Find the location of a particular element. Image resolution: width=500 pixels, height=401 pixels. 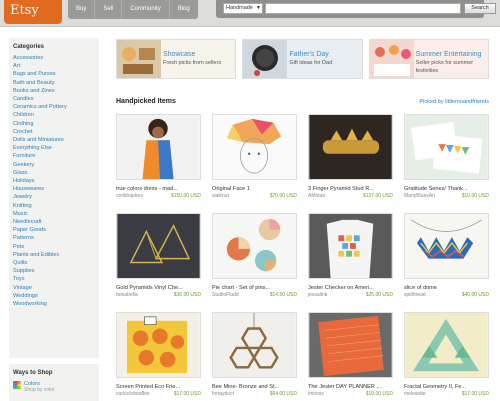

ring-photo-icon is located at coordinates (350, 147).